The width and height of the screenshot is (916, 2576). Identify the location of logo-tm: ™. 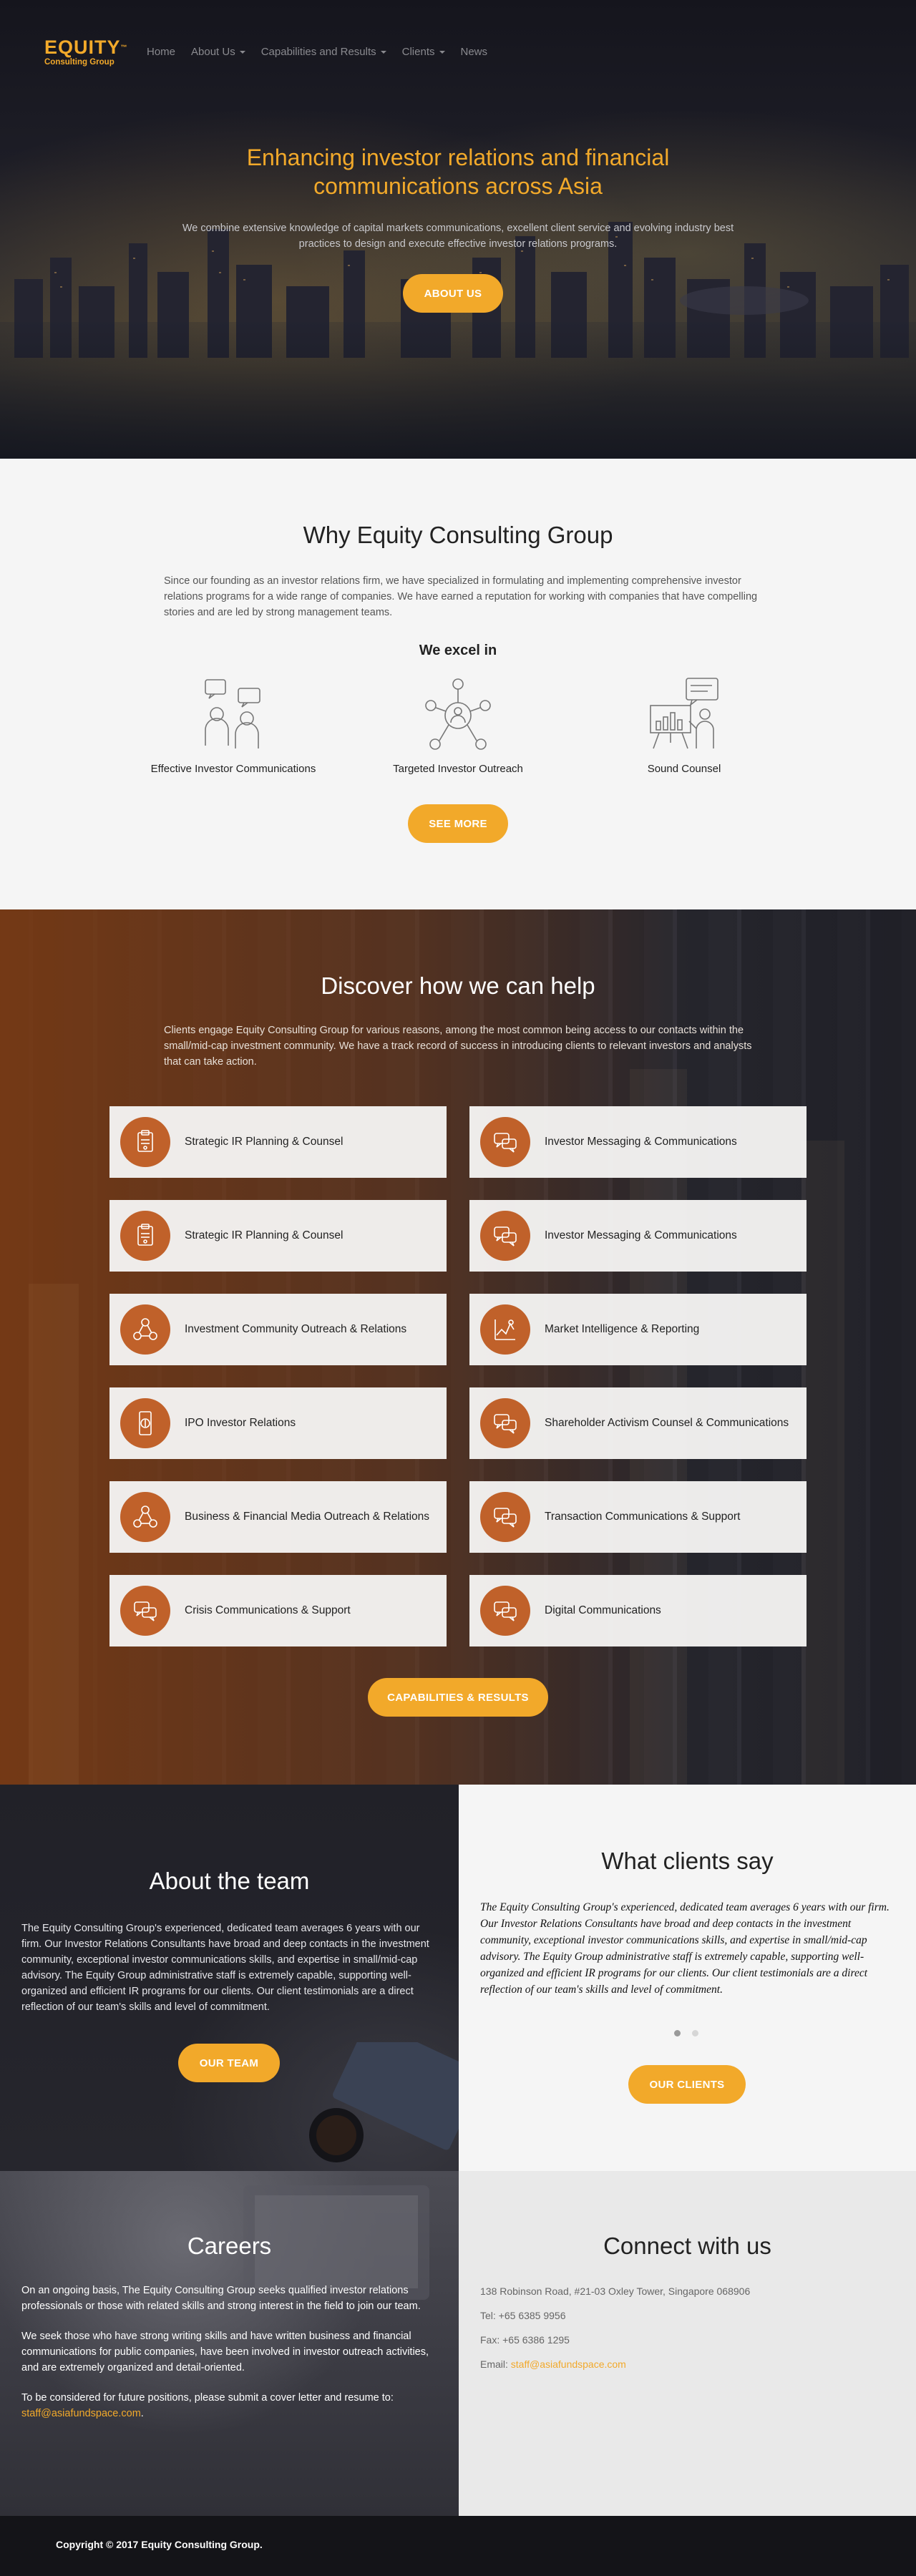
(124, 48).